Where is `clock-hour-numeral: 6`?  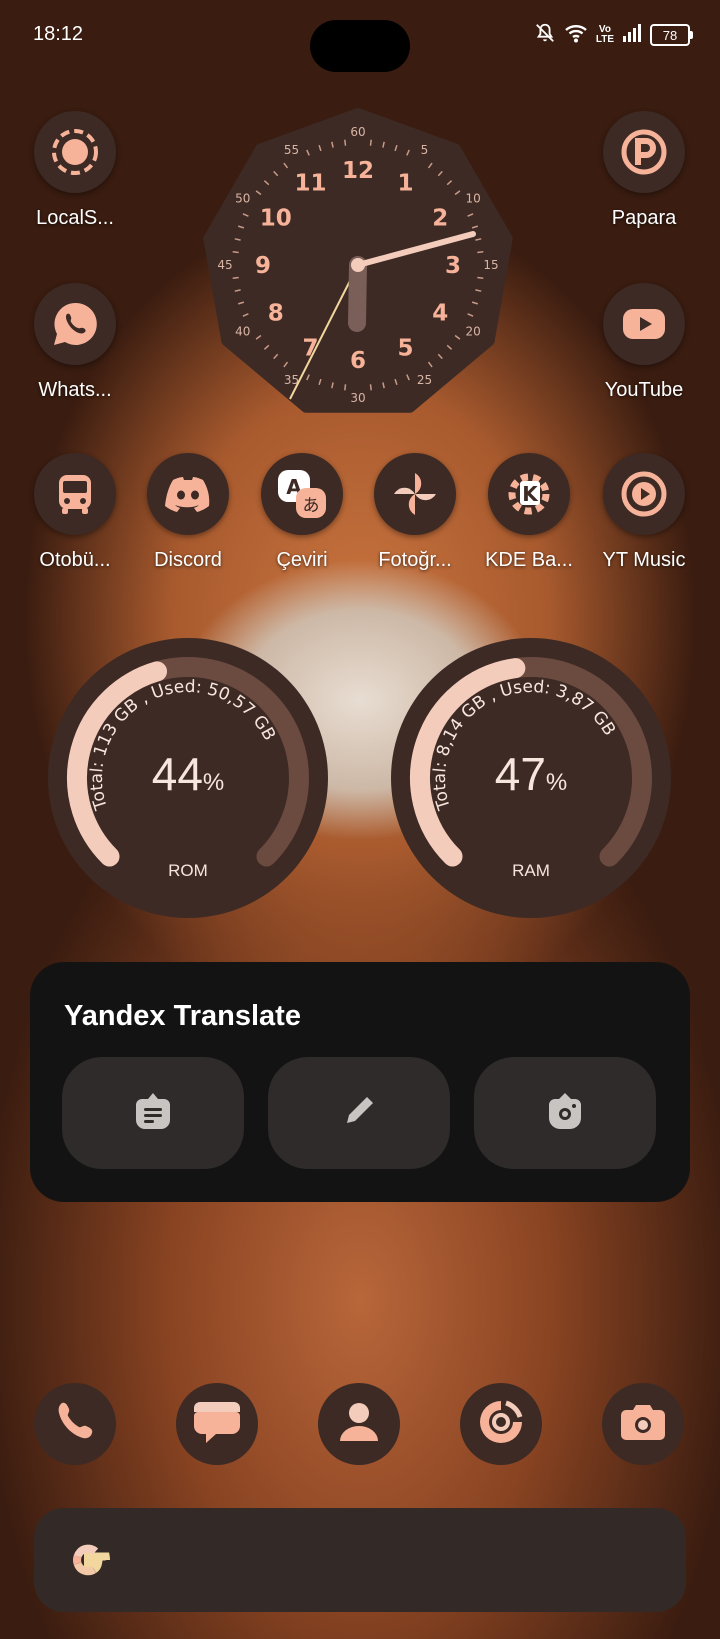 clock-hour-numeral: 6 is located at coordinates (358, 361).